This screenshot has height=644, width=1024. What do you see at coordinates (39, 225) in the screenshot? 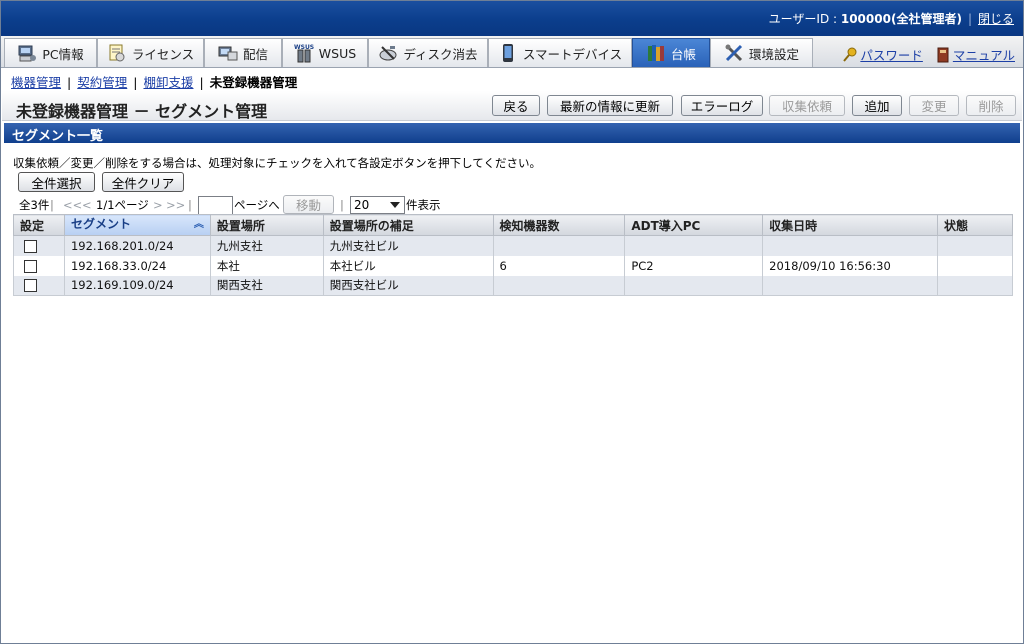
I see `column-header-setting: 設定` at bounding box center [39, 225].